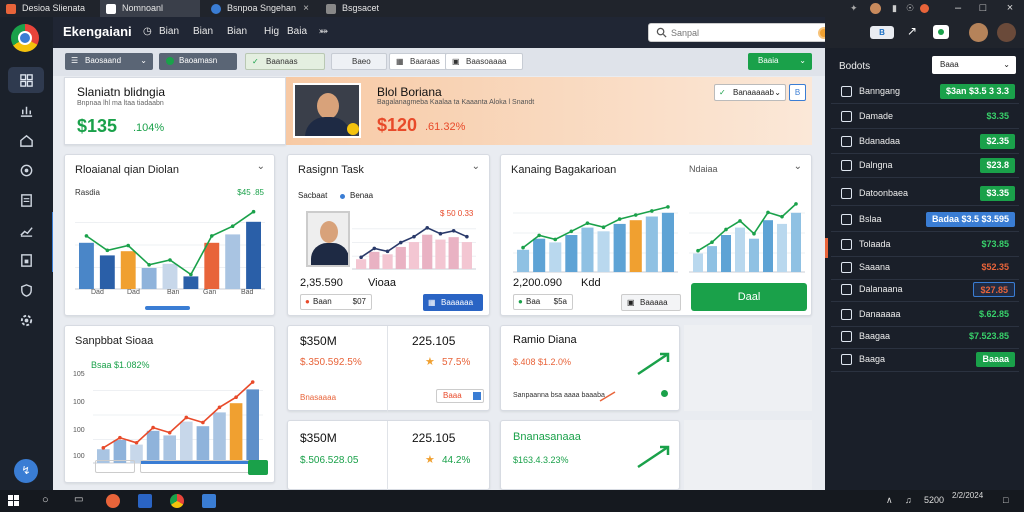  Describe the element at coordinates (925, 268) in the screenshot. I see `sidebar-row: Saaana $52.35` at that location.